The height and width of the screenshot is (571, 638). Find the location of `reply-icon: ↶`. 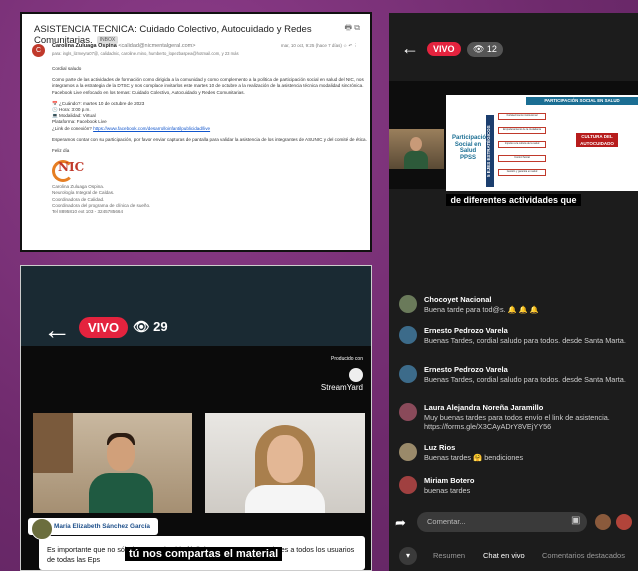

reply-icon: ↶ is located at coordinates (350, 45).